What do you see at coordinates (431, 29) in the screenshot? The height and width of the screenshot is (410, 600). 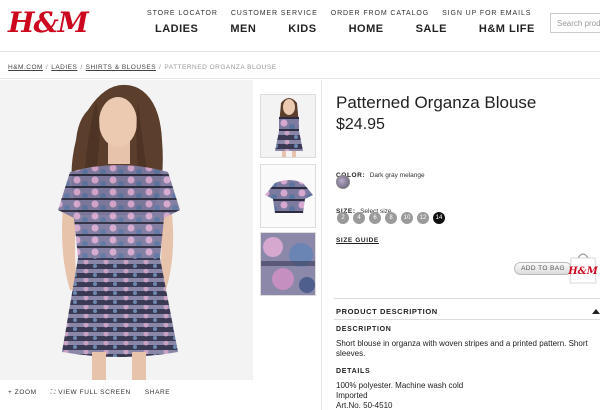 I see `nav-sale: SALE` at bounding box center [431, 29].